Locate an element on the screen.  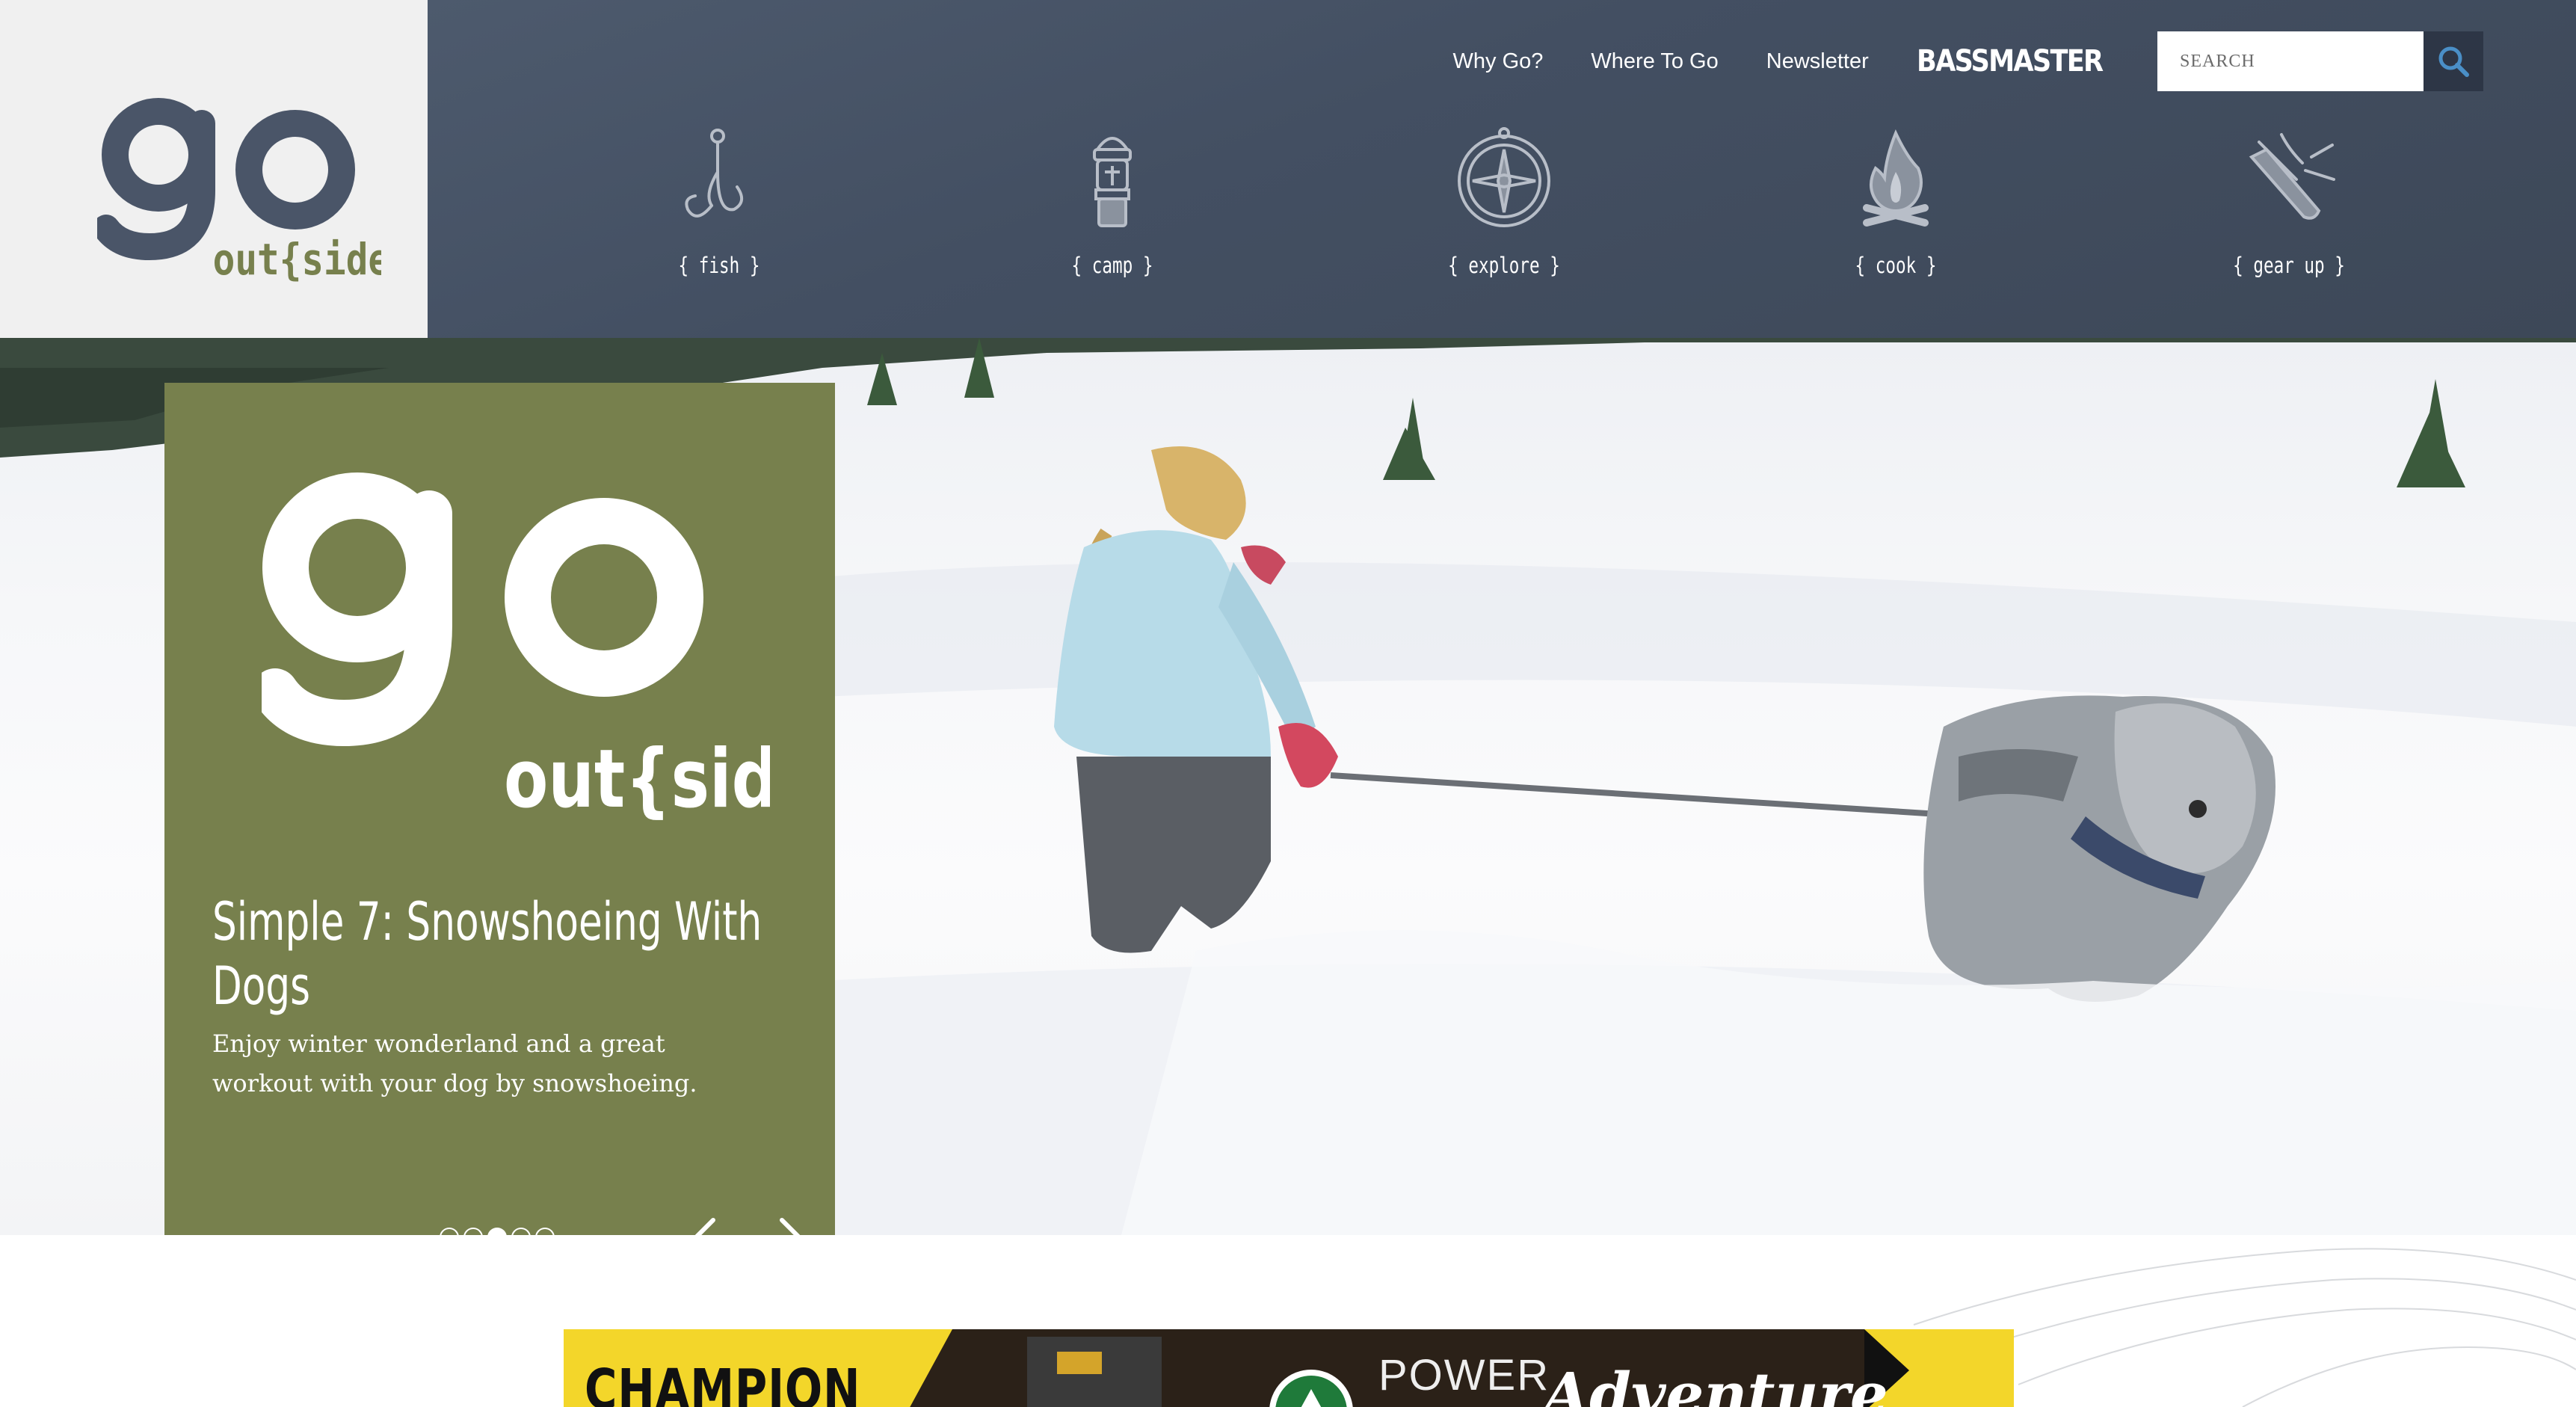
site-logo: out{side} is located at coordinates (214, 169).